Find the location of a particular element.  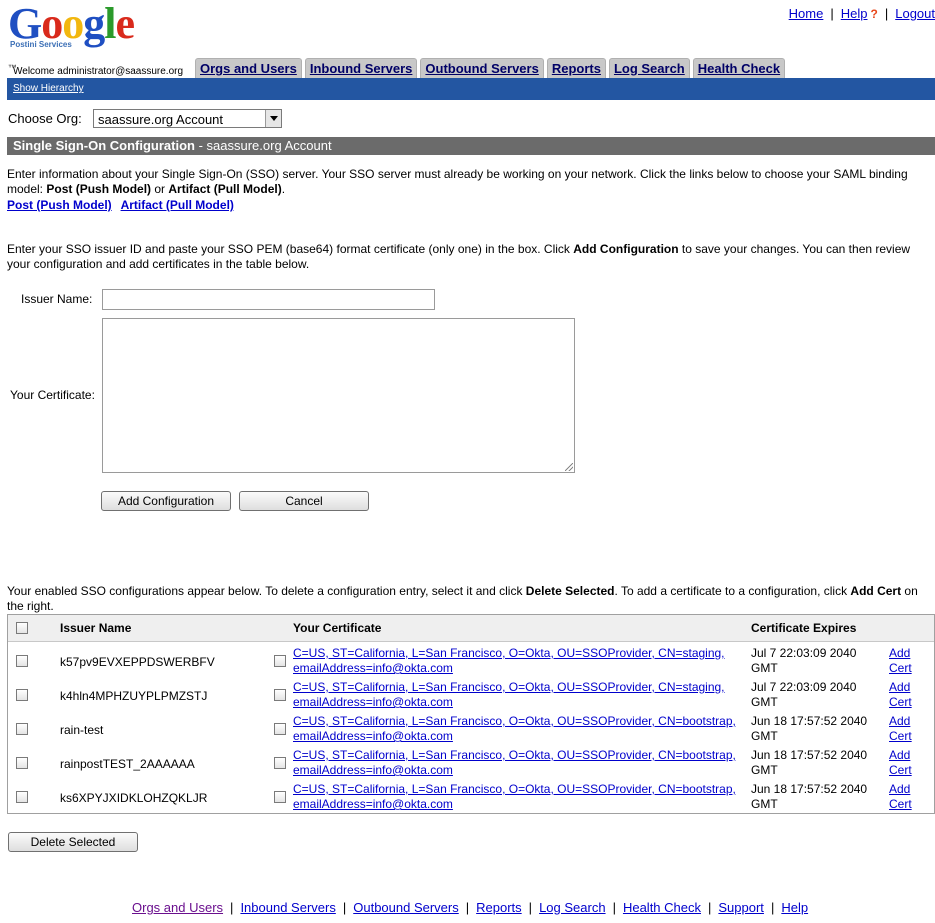

tab-log-search: Log Search is located at coordinates (649, 68).